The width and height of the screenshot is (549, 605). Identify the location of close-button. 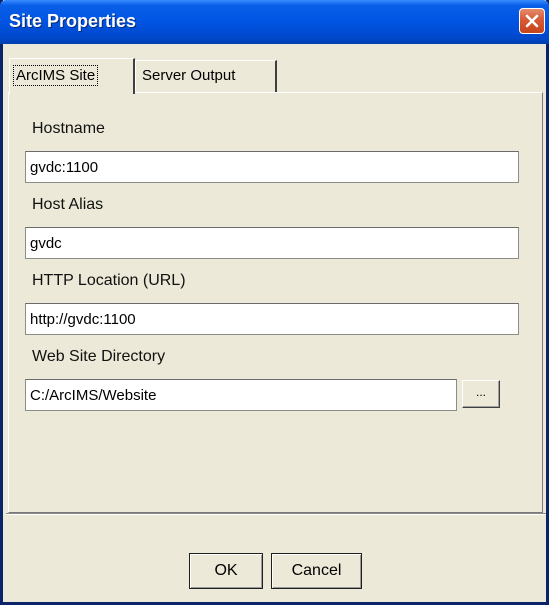
(532, 21).